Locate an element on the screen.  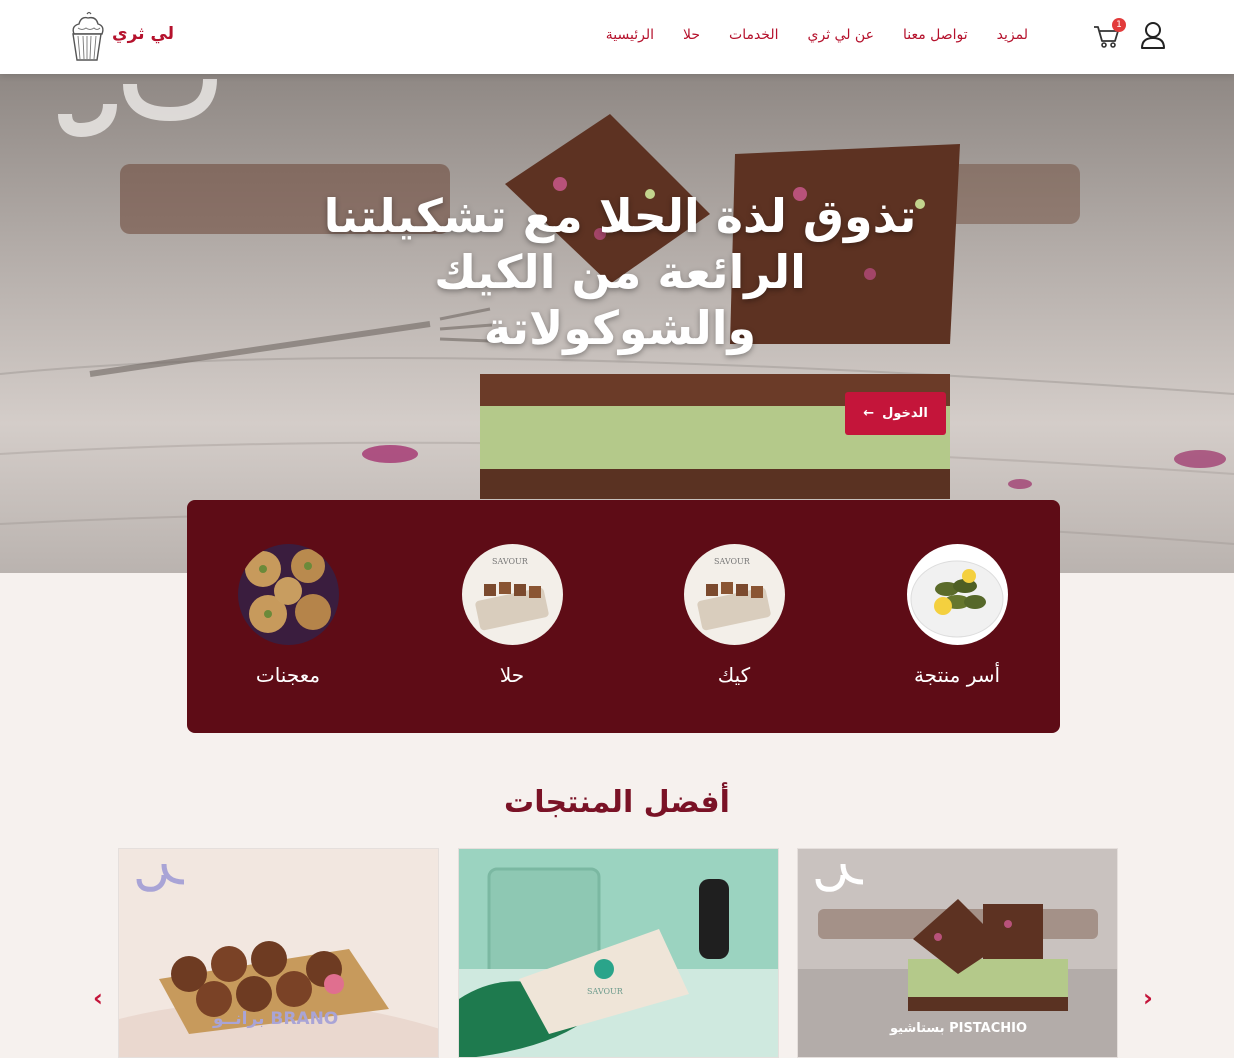
product-card-brano: برانــو BRANO is located at coordinates (278, 953).